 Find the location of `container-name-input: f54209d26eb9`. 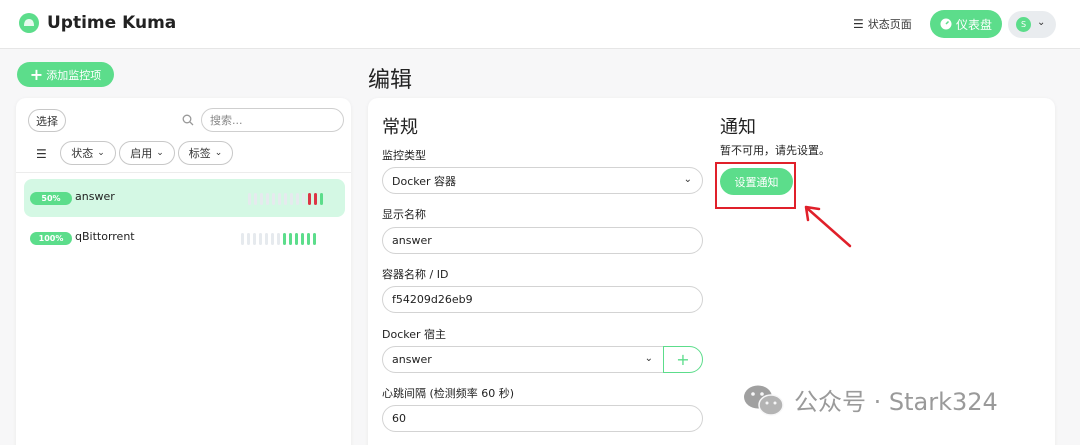

container-name-input: f54209d26eb9 is located at coordinates (542, 299).